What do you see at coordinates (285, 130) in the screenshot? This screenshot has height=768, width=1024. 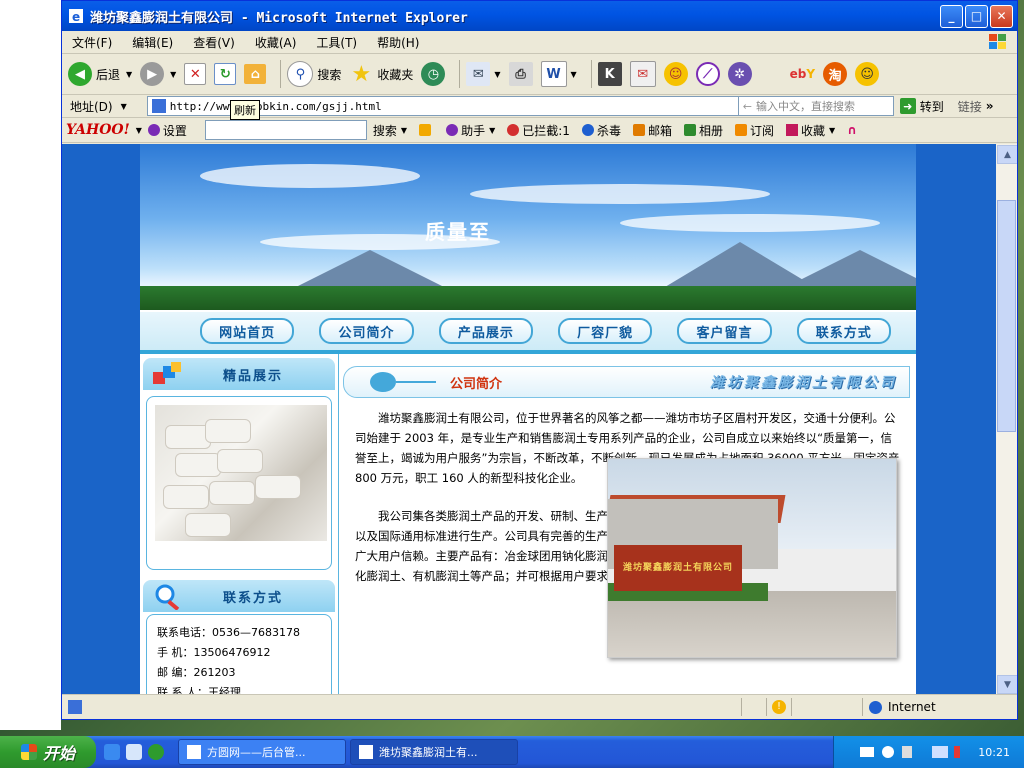 I see `yahoo-search-input` at bounding box center [285, 130].